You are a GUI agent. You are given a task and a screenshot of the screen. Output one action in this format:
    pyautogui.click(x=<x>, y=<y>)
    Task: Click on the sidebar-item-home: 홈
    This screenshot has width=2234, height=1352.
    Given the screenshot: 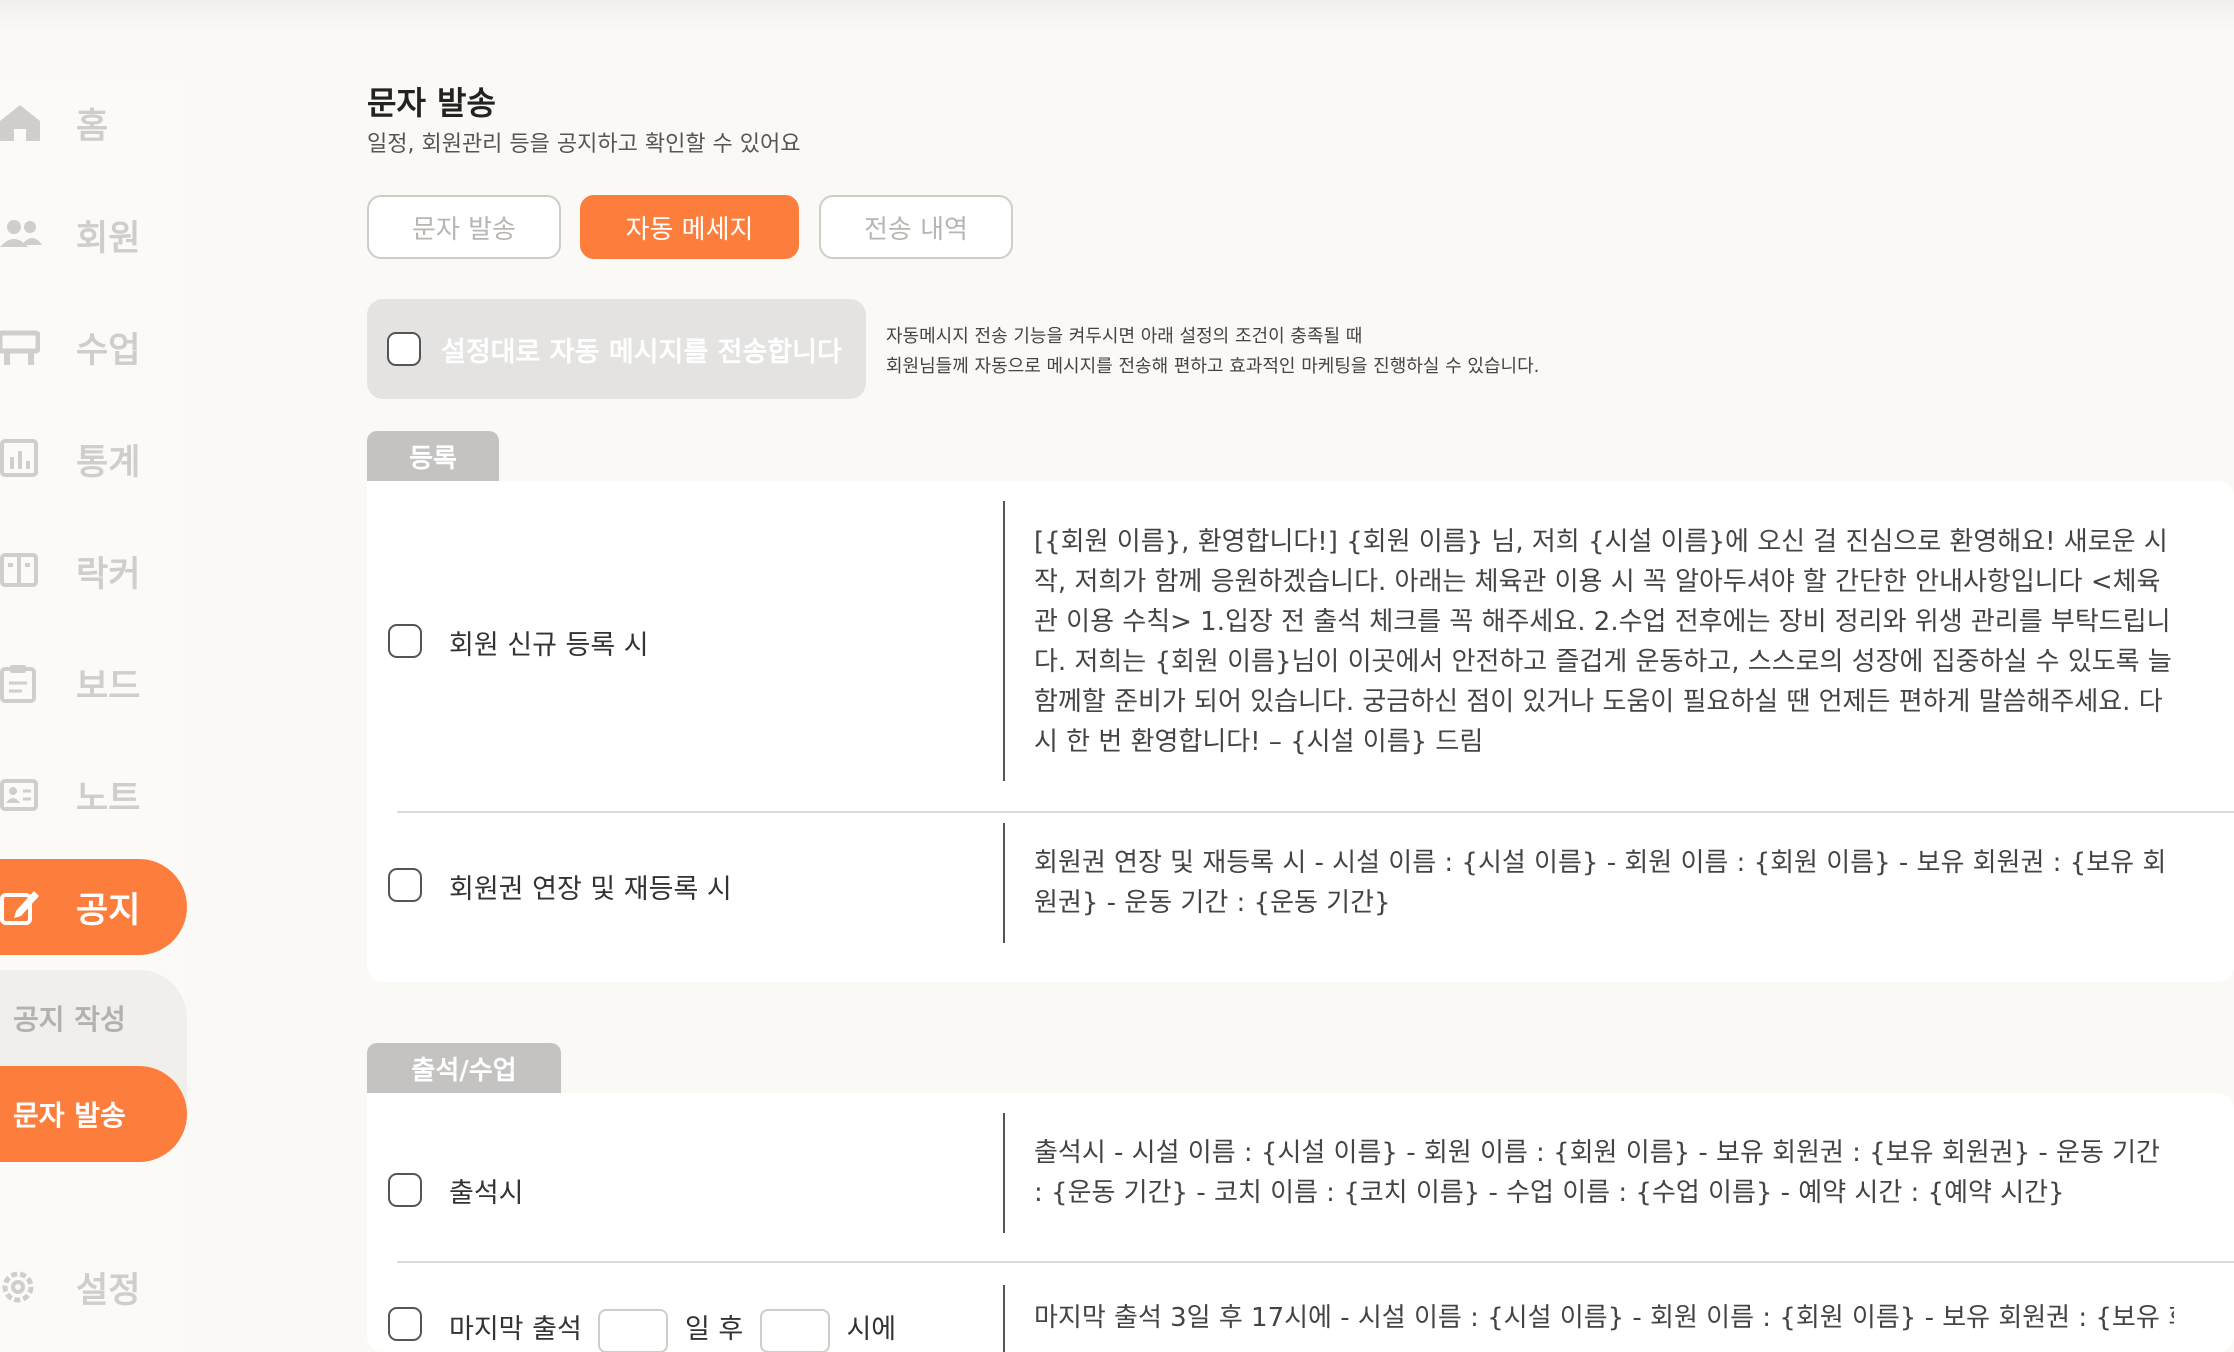 What is the action you would take?
    pyautogui.click(x=93, y=123)
    